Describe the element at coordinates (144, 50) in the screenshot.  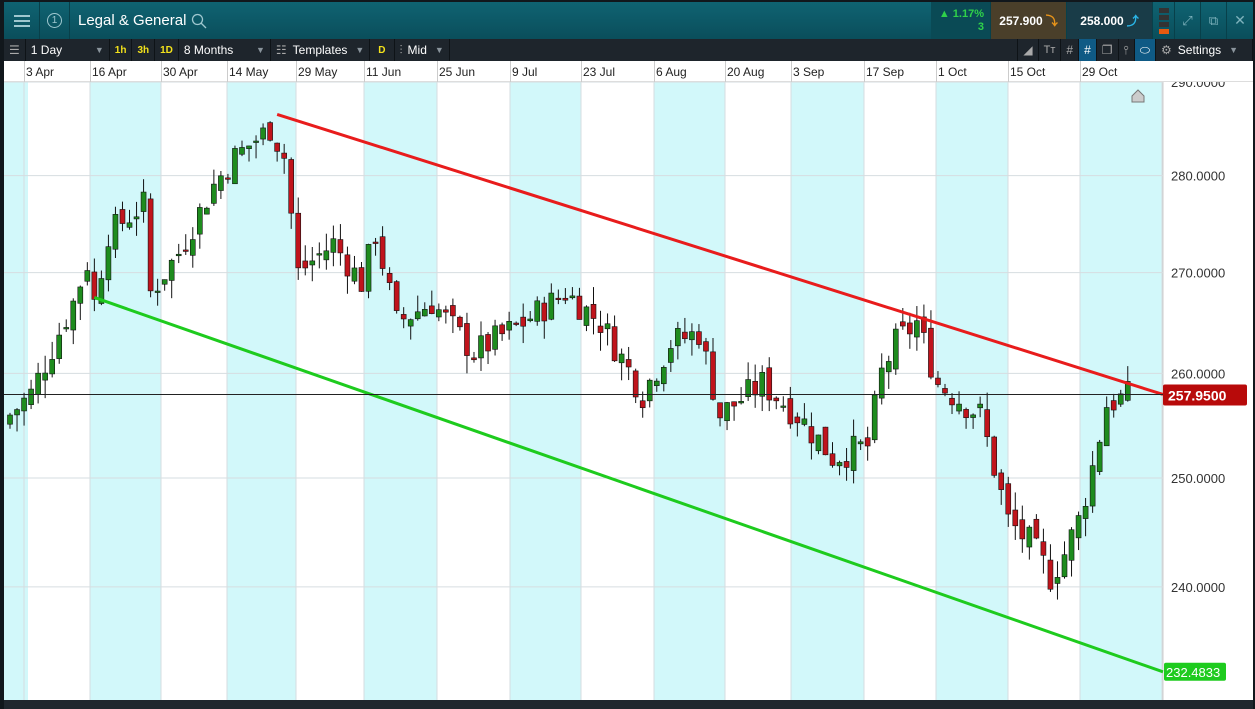
I see `quick-3h-button: 3h` at that location.